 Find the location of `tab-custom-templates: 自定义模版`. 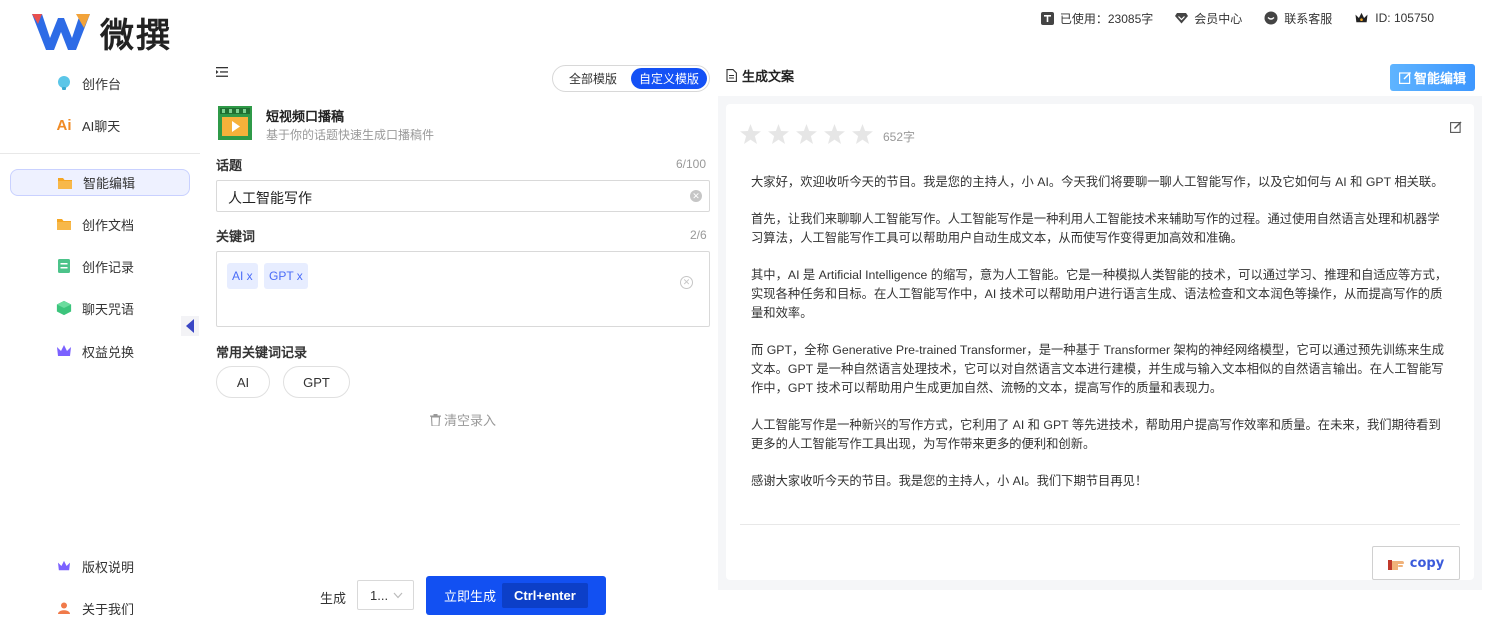

tab-custom-templates: 自定义模版 is located at coordinates (669, 78).